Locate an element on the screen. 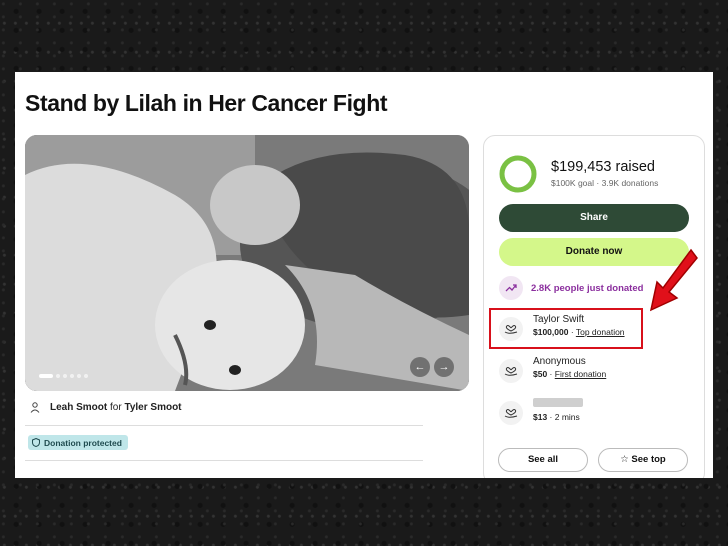 The image size is (728, 546). donor-amount: $50 is located at coordinates (540, 374).